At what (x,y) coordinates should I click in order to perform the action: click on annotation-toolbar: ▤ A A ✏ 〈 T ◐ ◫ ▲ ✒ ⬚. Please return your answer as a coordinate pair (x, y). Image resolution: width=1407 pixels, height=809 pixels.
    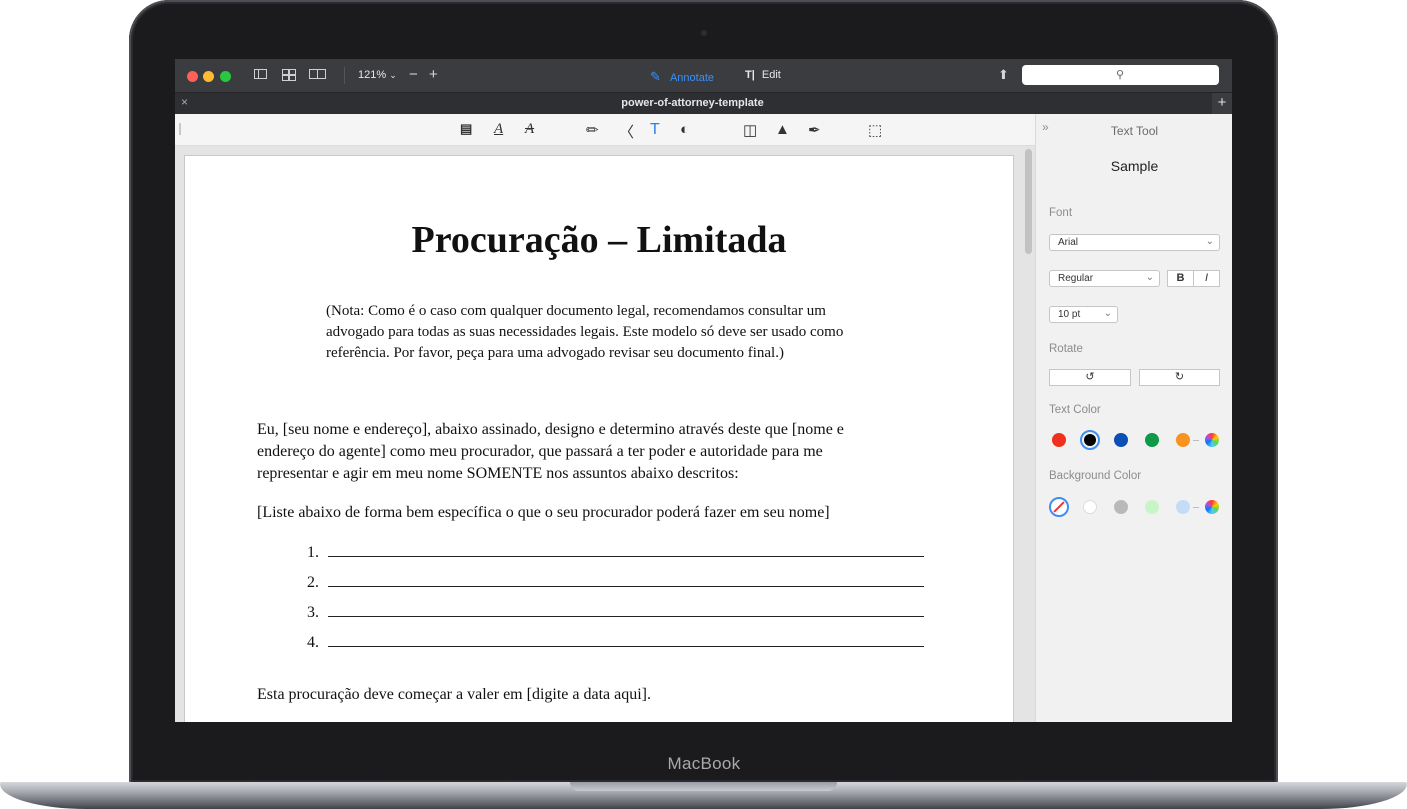
    Looking at the image, I should click on (605, 130).